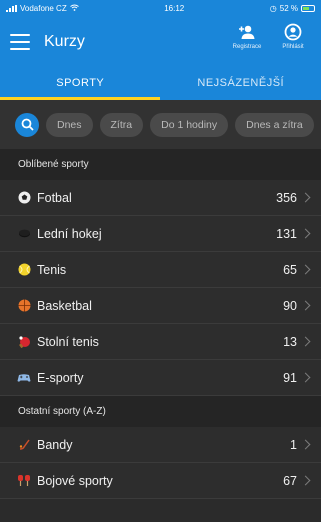  Describe the element at coordinates (293, 32) in the screenshot. I see `user-account-icon` at that location.